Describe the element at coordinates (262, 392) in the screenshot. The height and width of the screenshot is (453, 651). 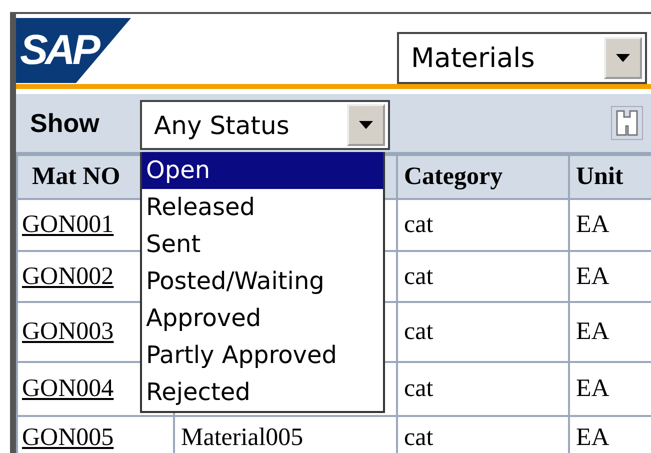
I see `dropdown-option: Rejected` at that location.